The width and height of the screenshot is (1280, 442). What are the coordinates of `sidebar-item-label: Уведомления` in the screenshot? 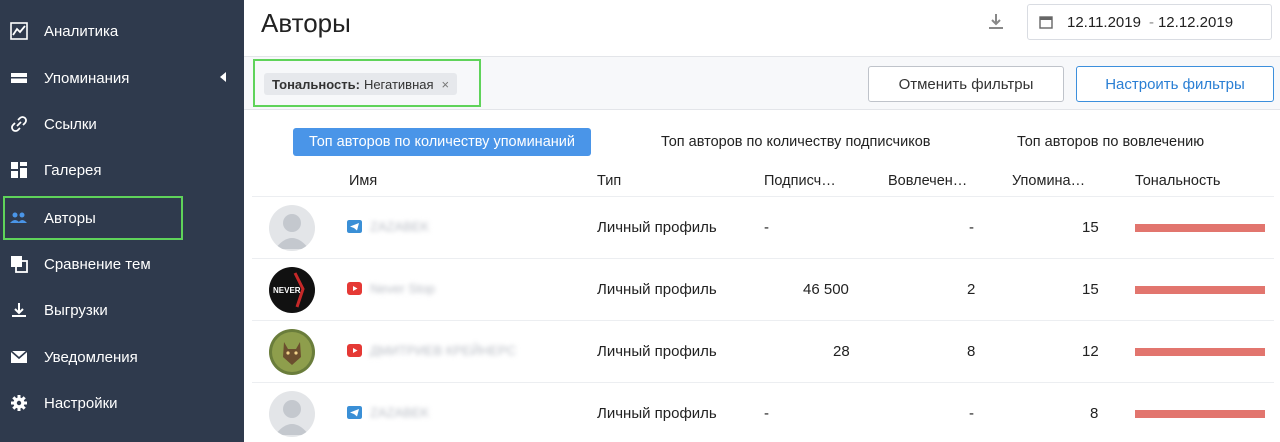 It's located at (91, 357).